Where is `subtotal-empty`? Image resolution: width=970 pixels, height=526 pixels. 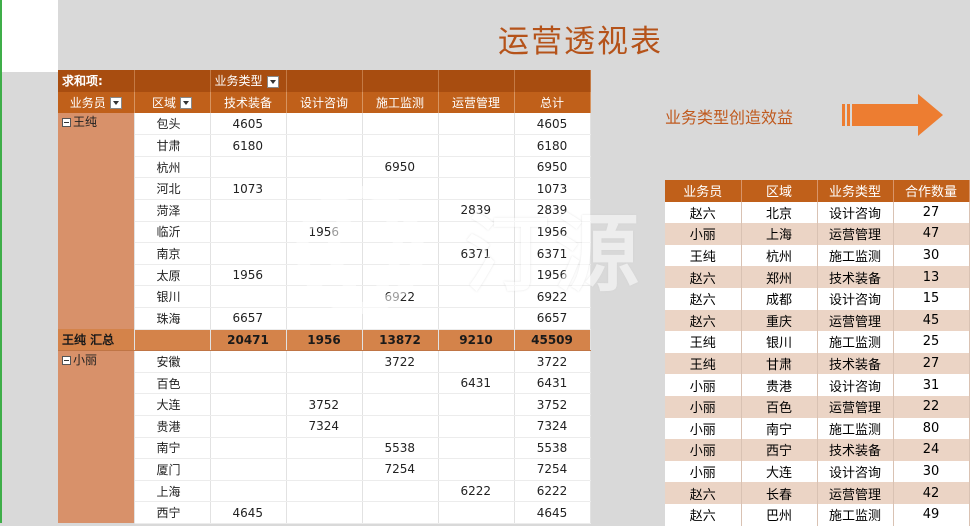 subtotal-empty is located at coordinates (172, 340).